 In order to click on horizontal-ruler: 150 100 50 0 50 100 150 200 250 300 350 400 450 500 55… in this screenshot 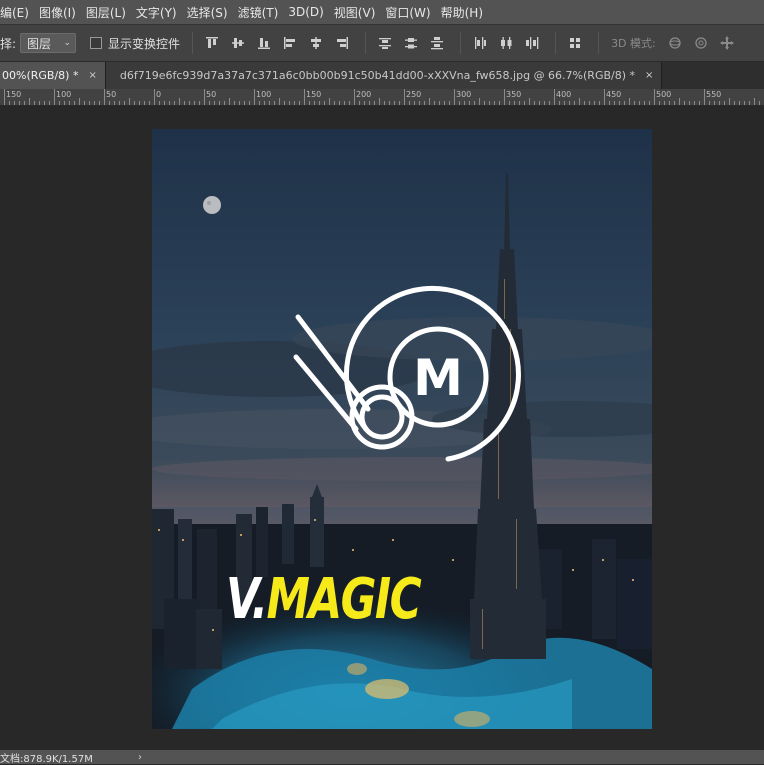, I will do `click(382, 97)`.